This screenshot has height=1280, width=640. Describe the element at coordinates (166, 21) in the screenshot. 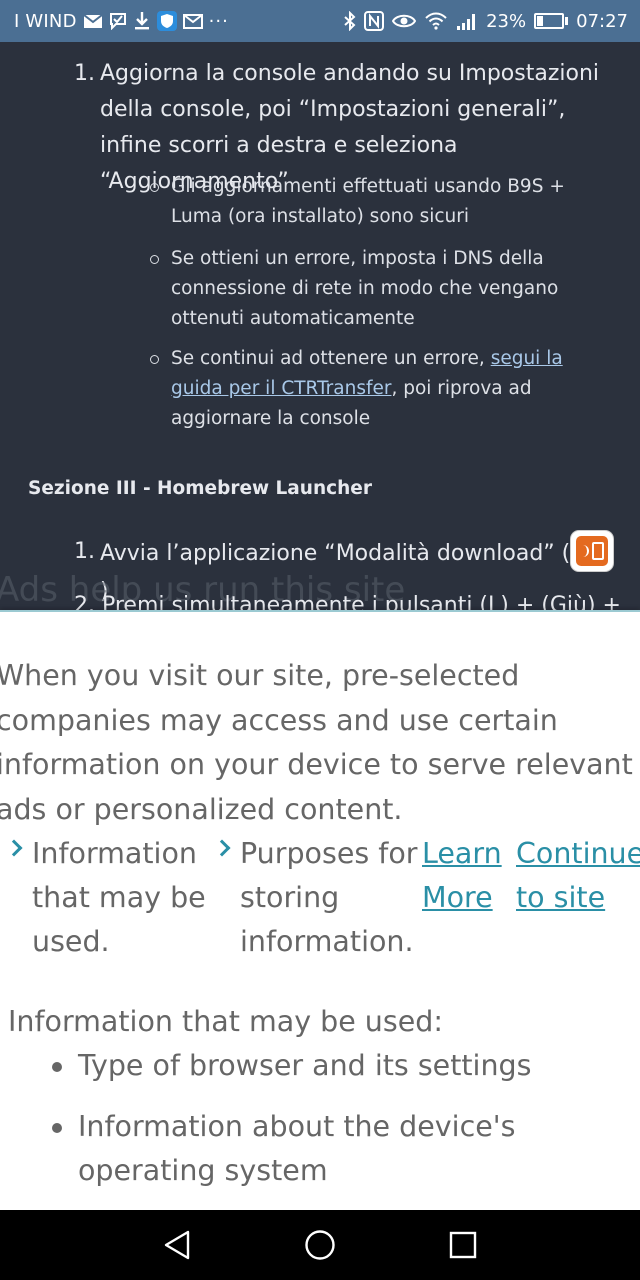

I see `shield-app-icon` at that location.